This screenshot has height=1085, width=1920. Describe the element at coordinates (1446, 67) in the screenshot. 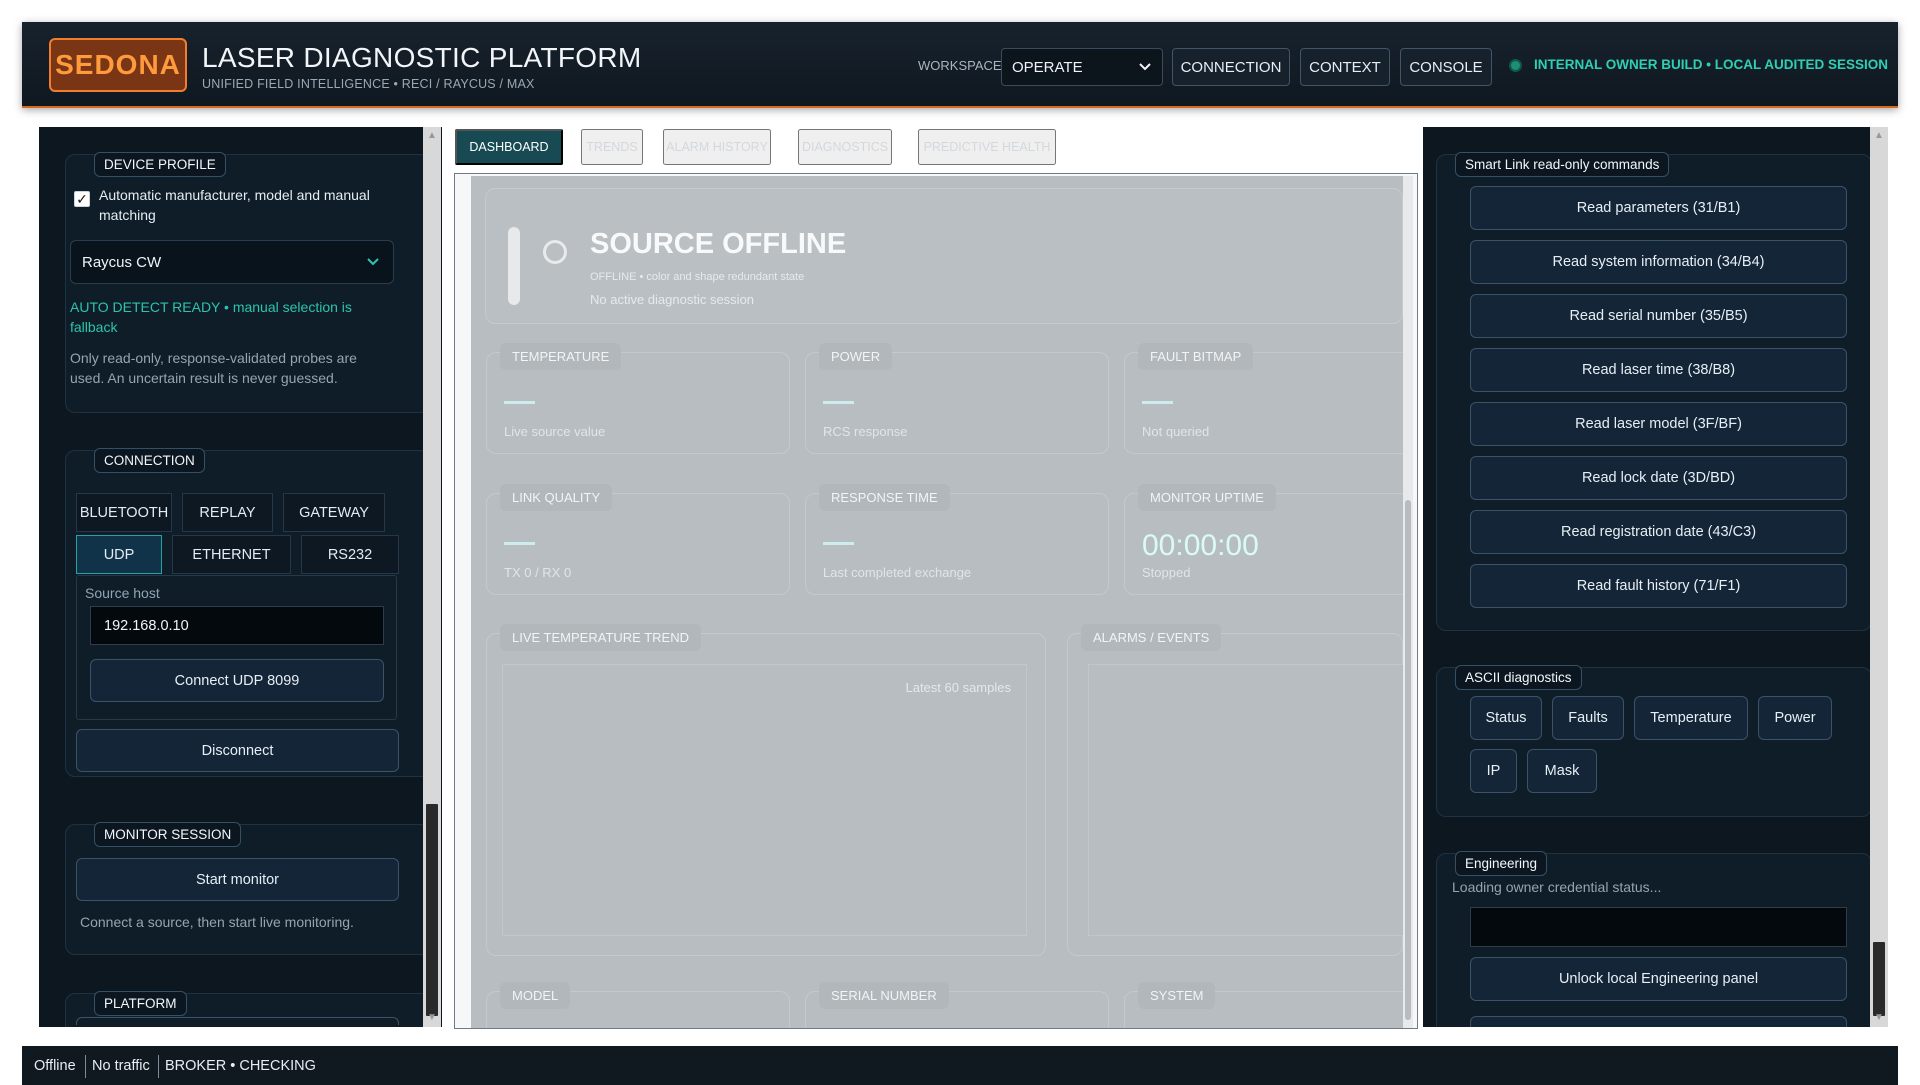

I see `console-button: CONSOLE` at that location.